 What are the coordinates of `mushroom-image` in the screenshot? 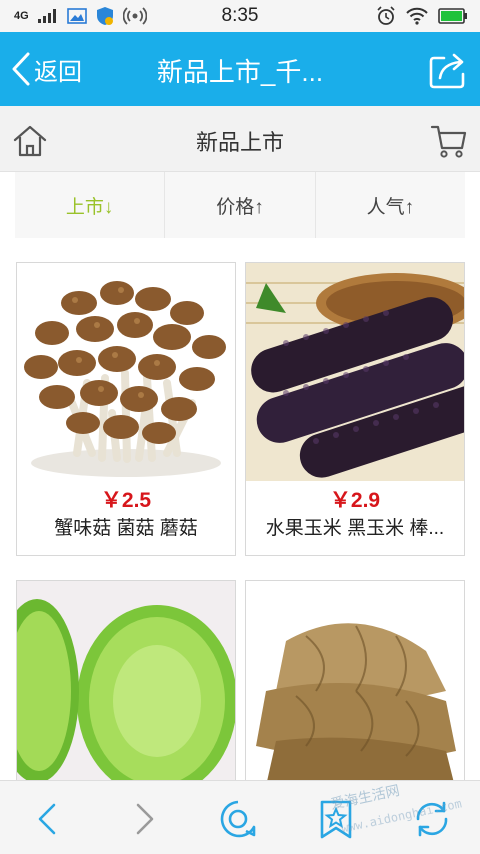 It's located at (126, 372).